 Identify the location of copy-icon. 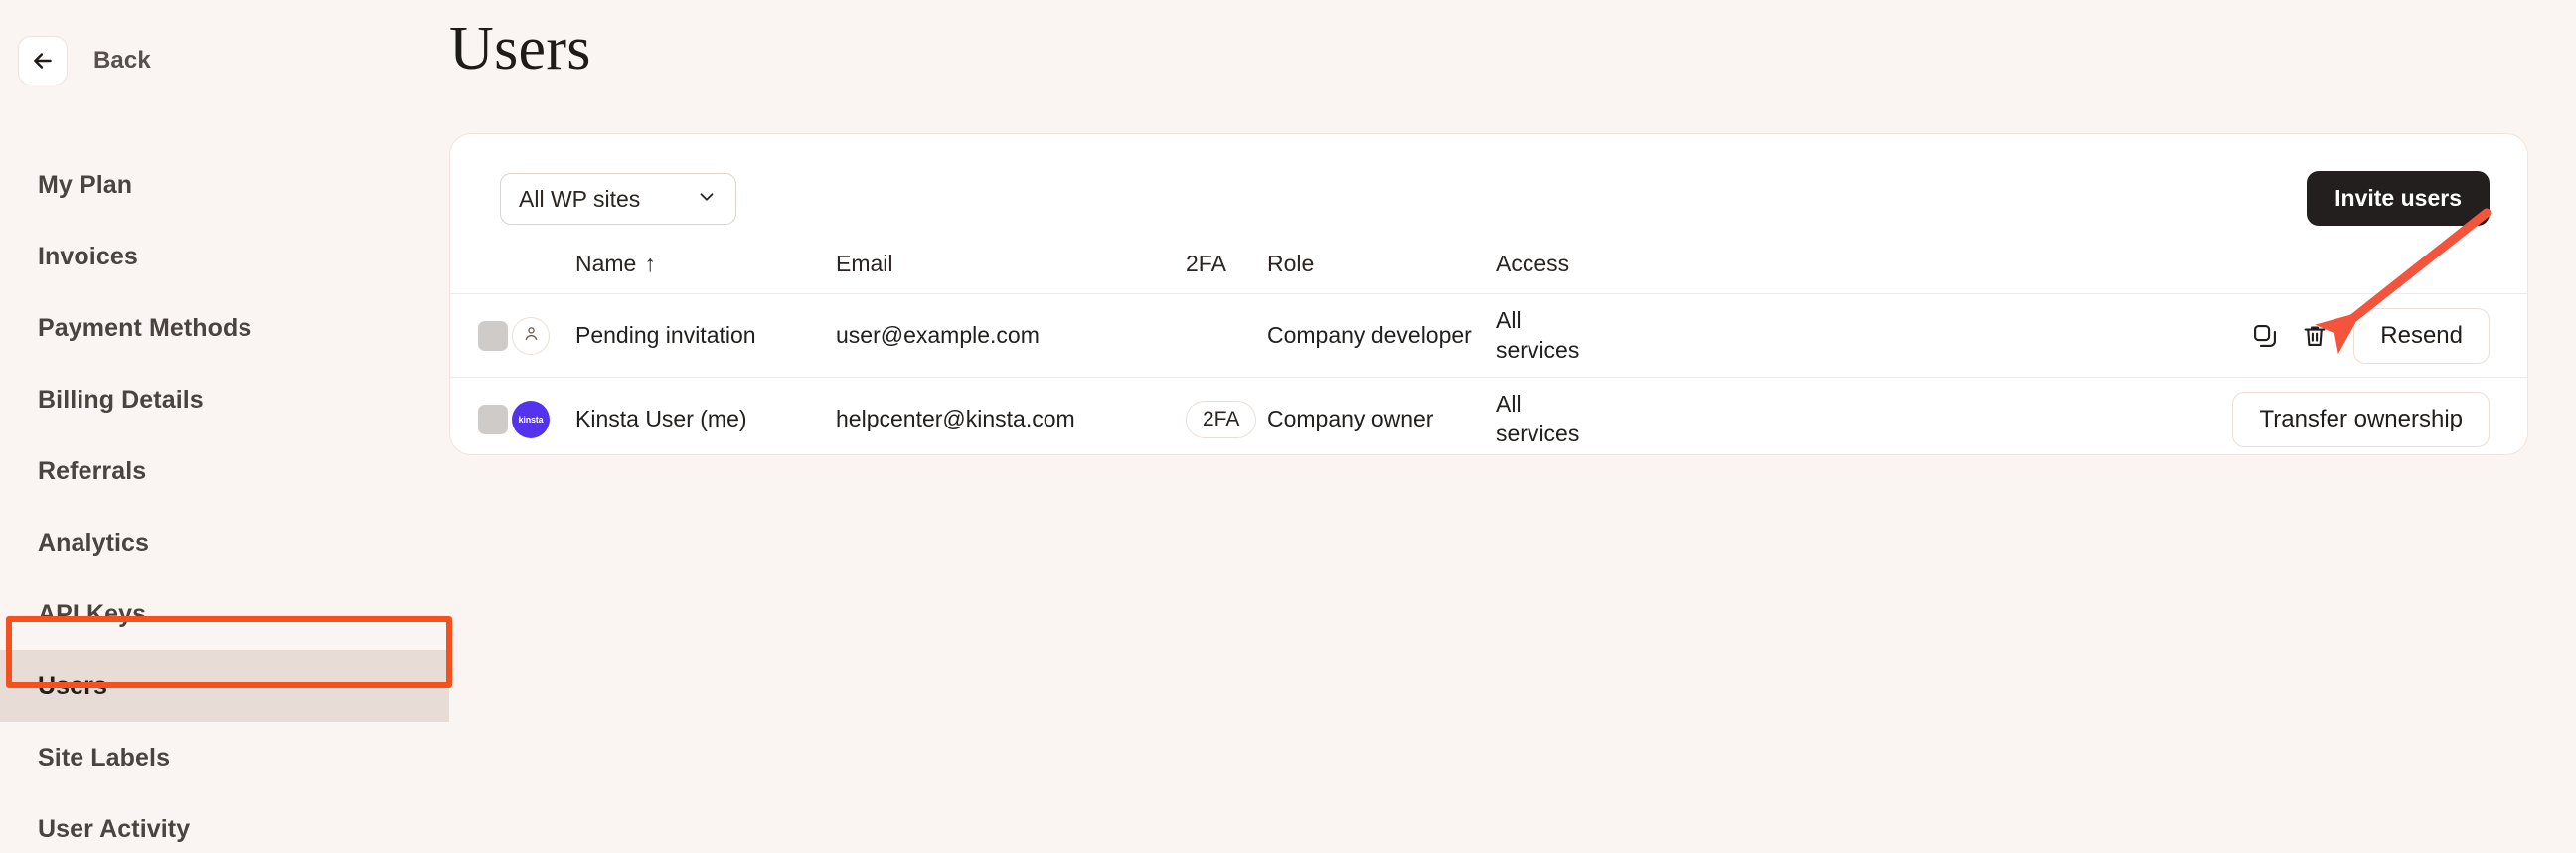
(2265, 336).